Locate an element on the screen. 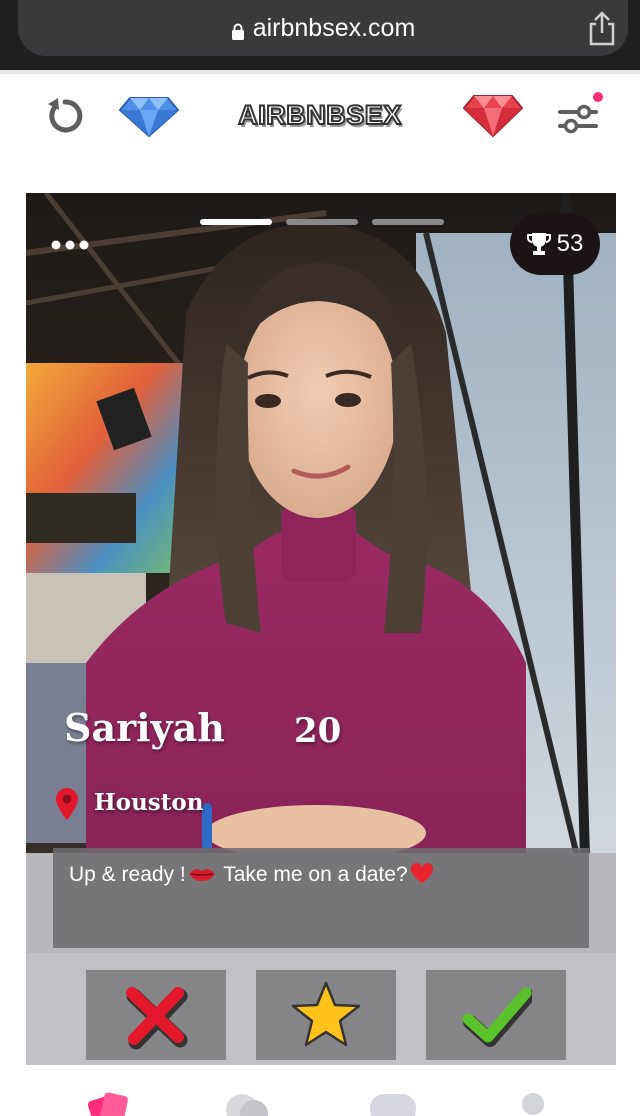  bio-text-part1: Up & ready ! is located at coordinates (127, 874).